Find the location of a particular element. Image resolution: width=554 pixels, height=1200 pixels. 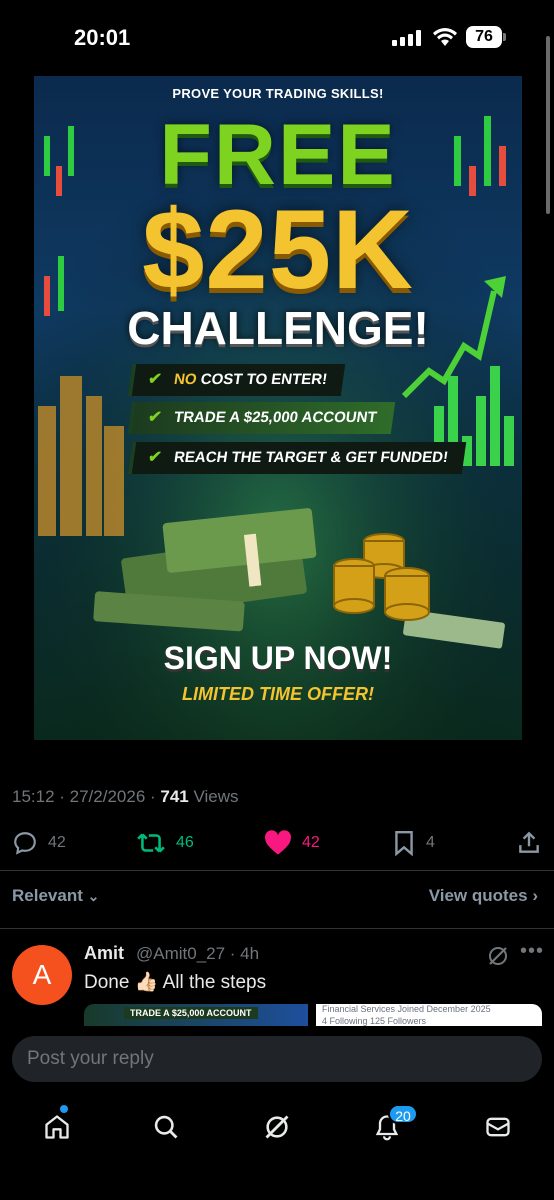

tab-grok is located at coordinates (277, 1127).